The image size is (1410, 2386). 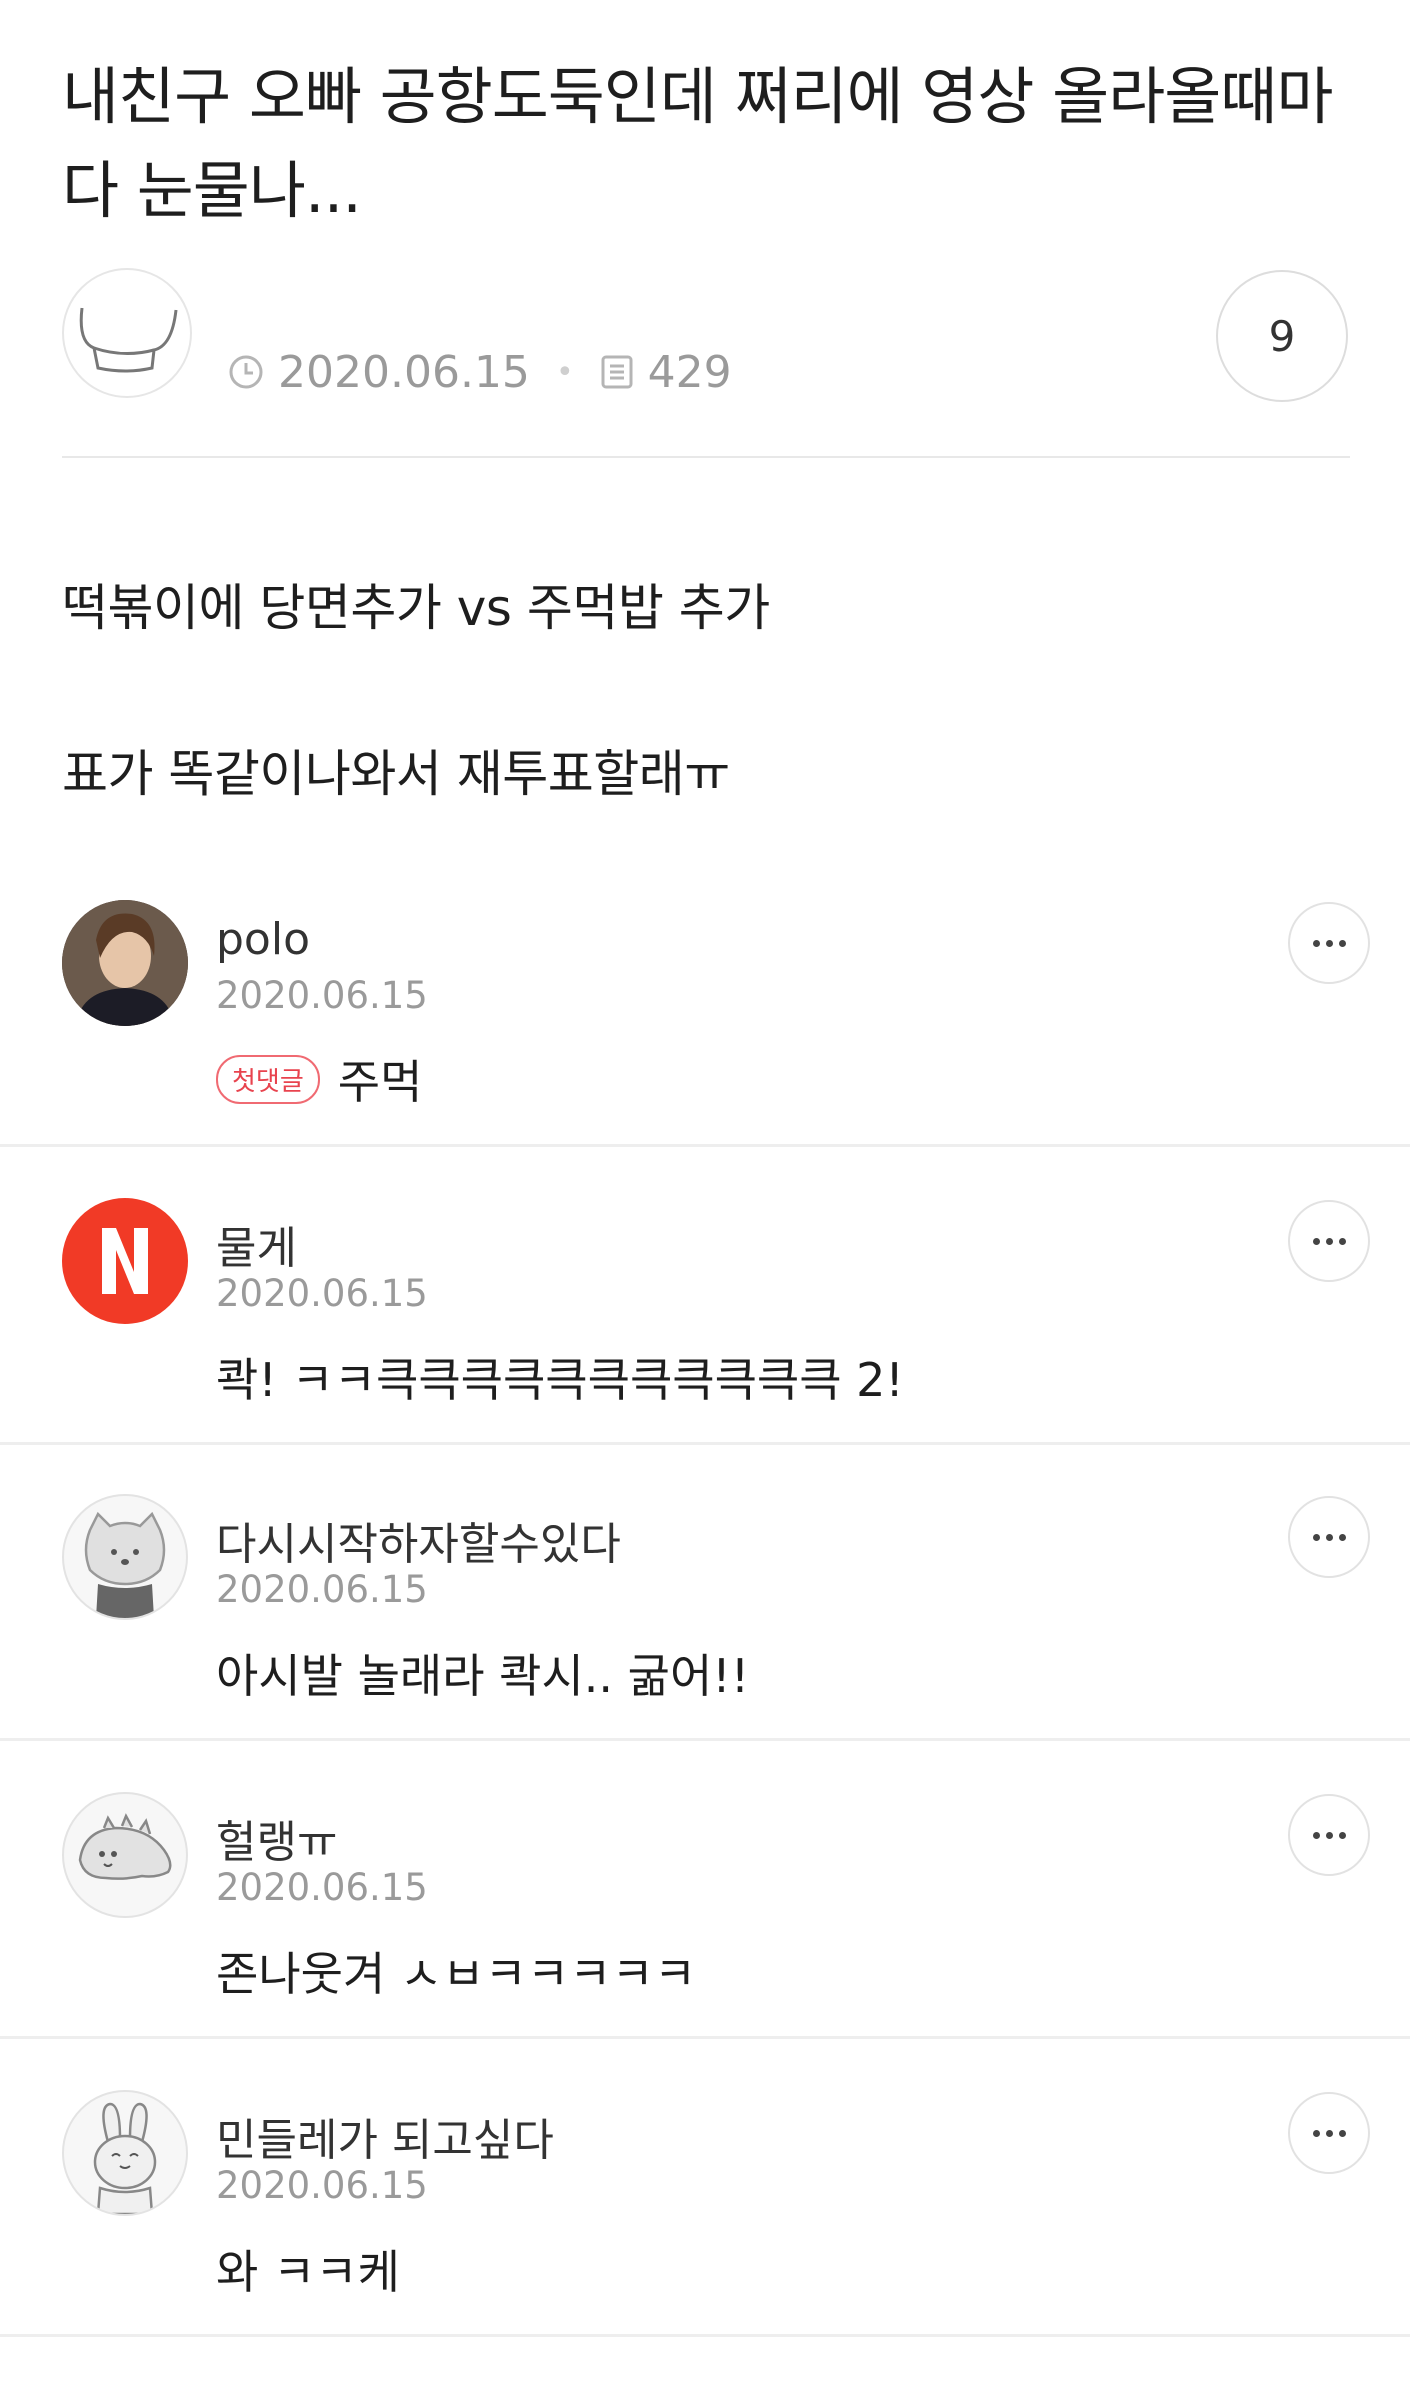 I want to click on rabbit-avatar-icon, so click(x=125, y=2158).